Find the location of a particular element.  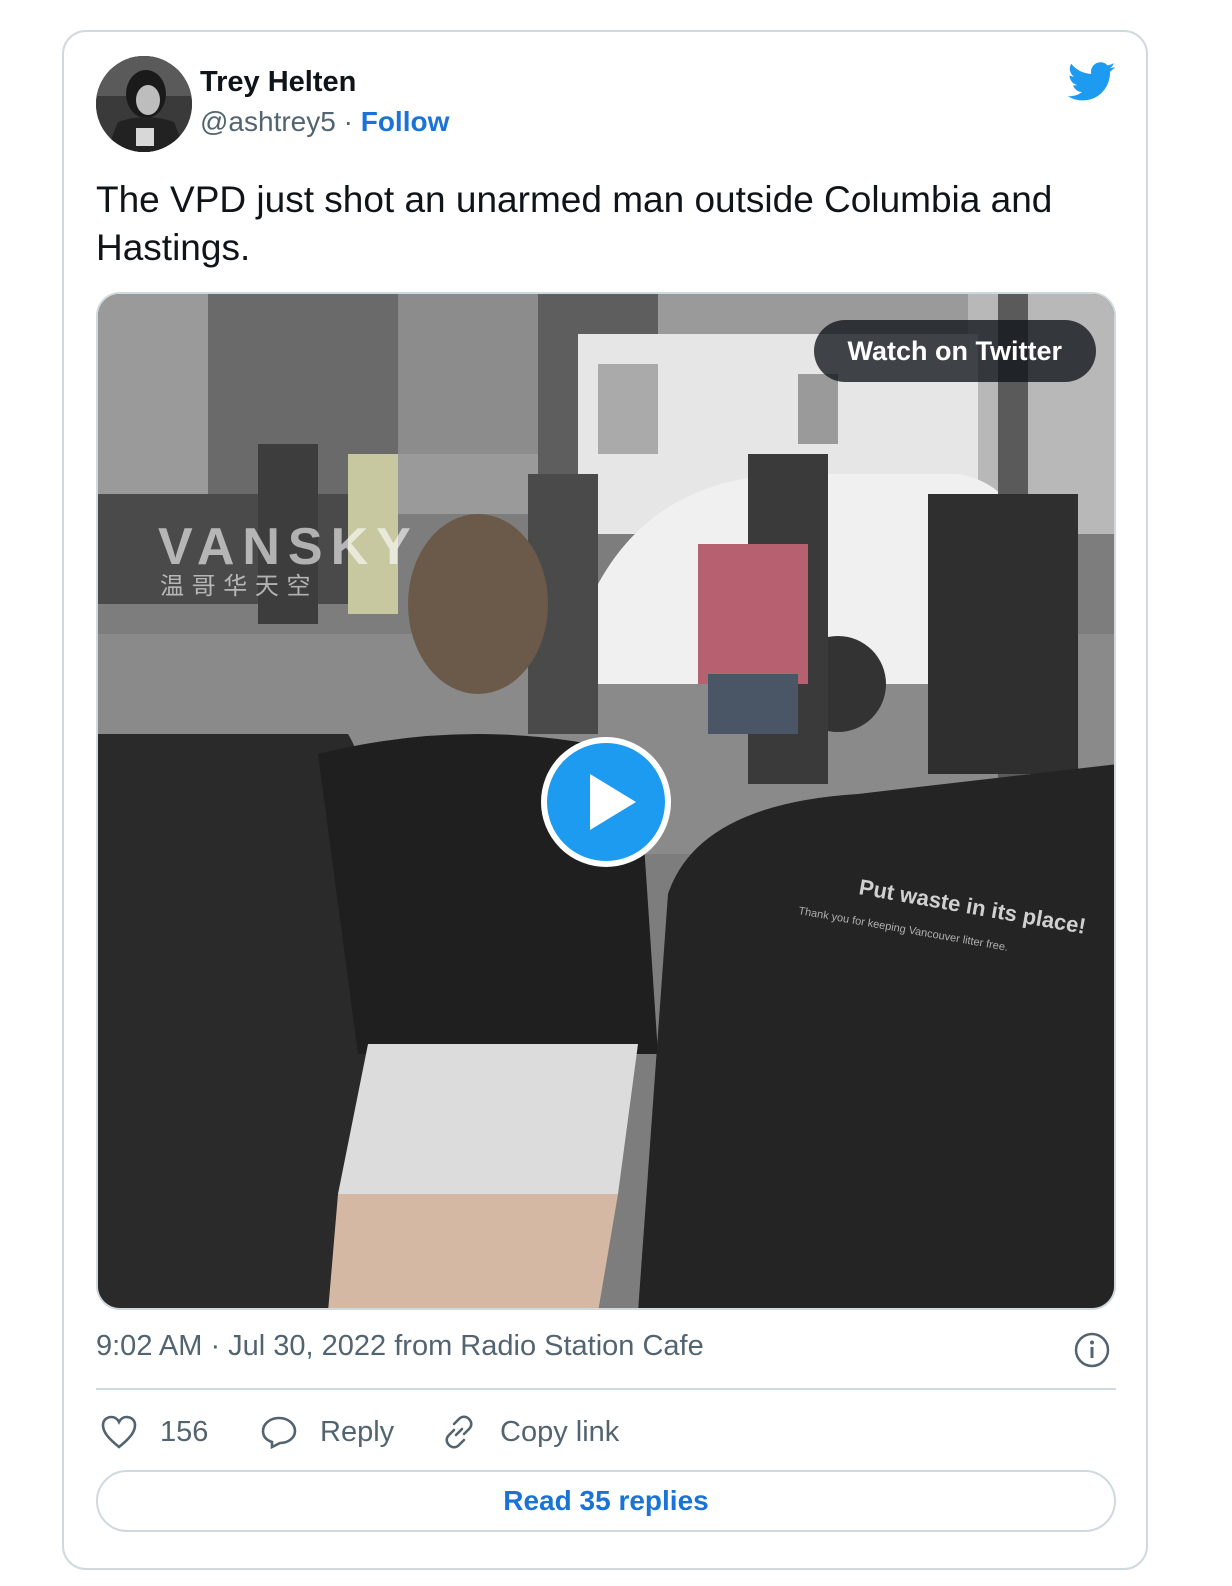

play-icon is located at coordinates (606, 802).